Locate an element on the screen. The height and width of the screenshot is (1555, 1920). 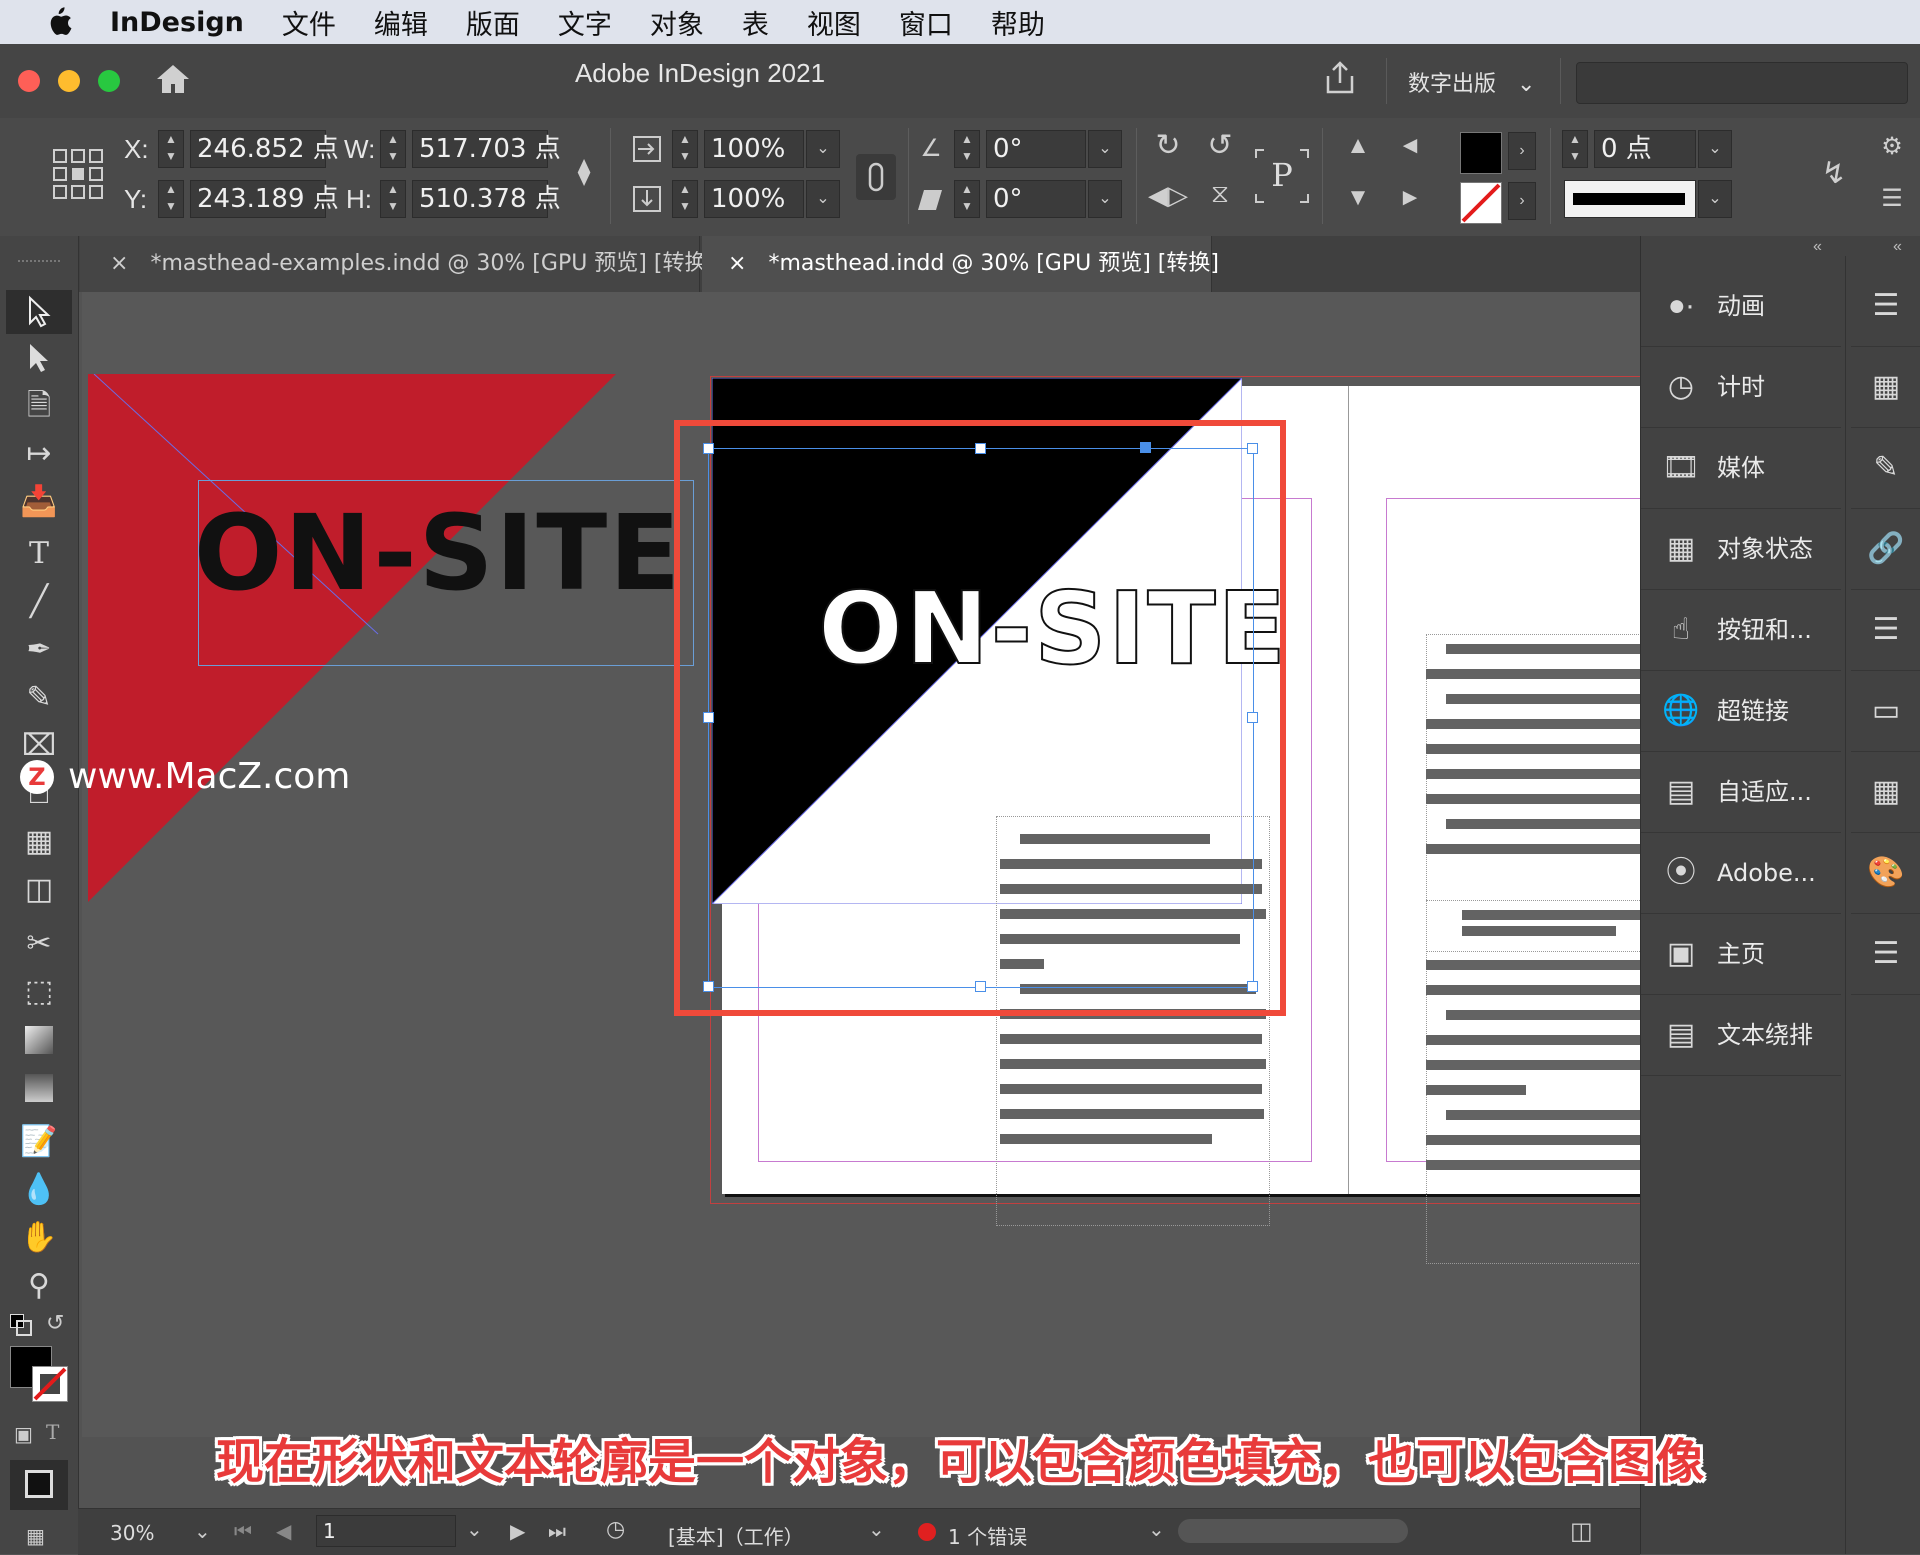
menu-layout: 版面 is located at coordinates (493, 22).